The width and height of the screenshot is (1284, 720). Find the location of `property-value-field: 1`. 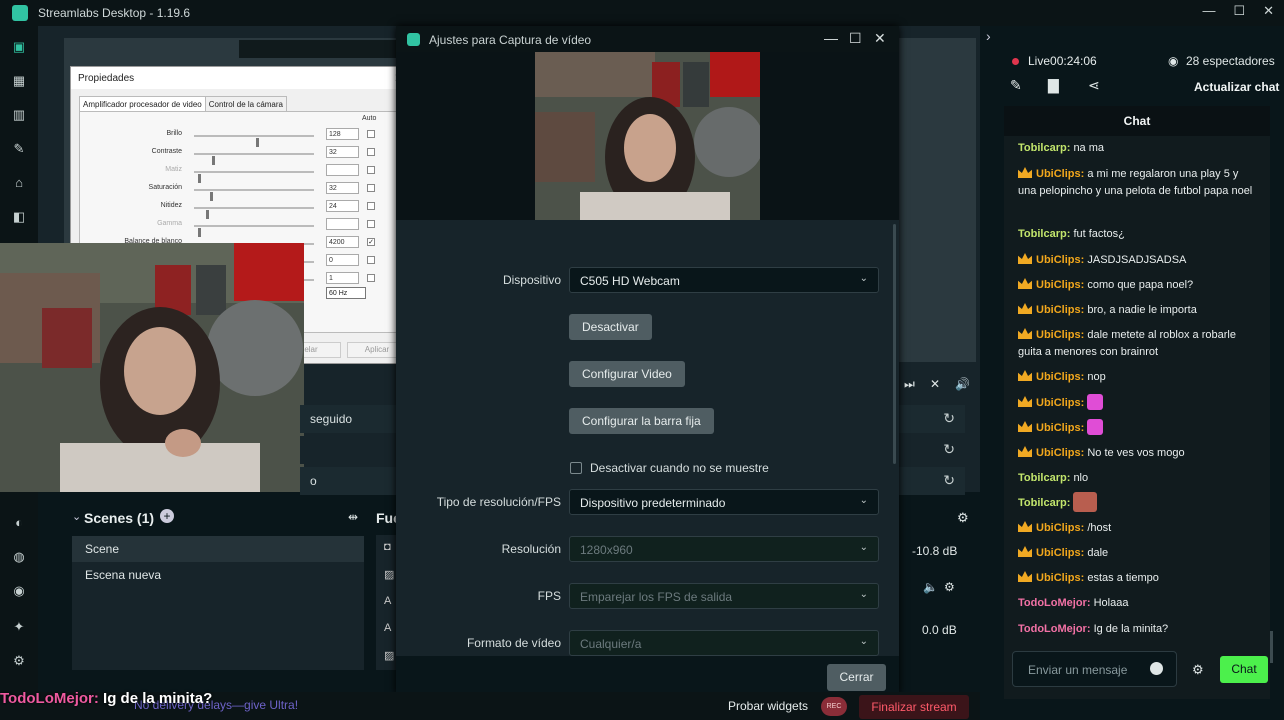

property-value-field: 1 is located at coordinates (342, 278).